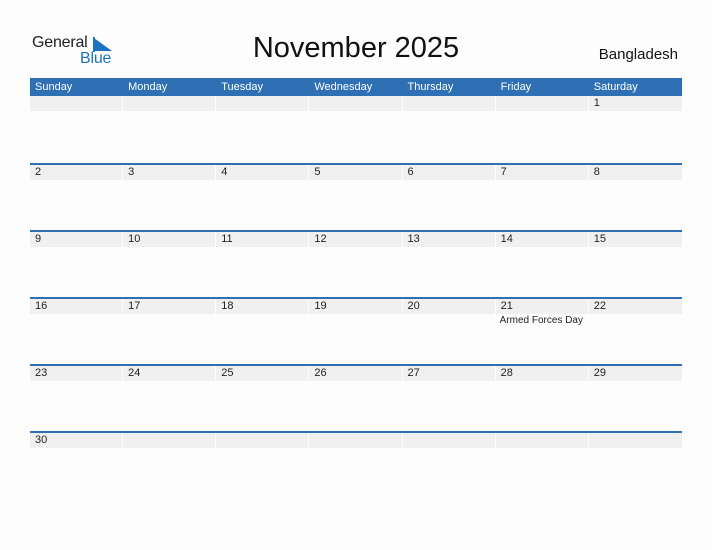 This screenshot has width=712, height=550. Describe the element at coordinates (448, 172) in the screenshot. I see `day-number: 6` at that location.